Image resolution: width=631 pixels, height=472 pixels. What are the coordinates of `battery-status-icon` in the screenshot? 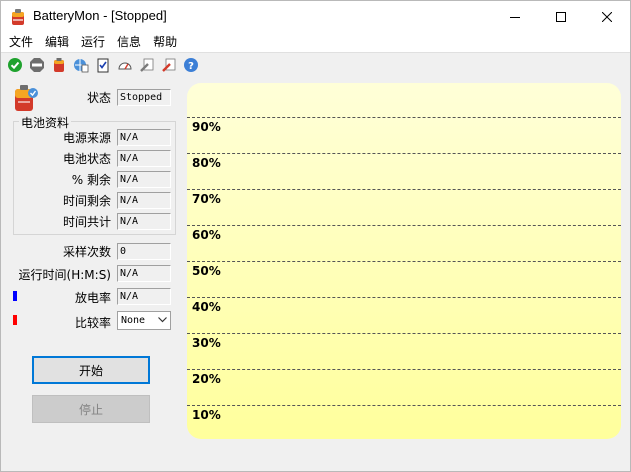 It's located at (26, 98).